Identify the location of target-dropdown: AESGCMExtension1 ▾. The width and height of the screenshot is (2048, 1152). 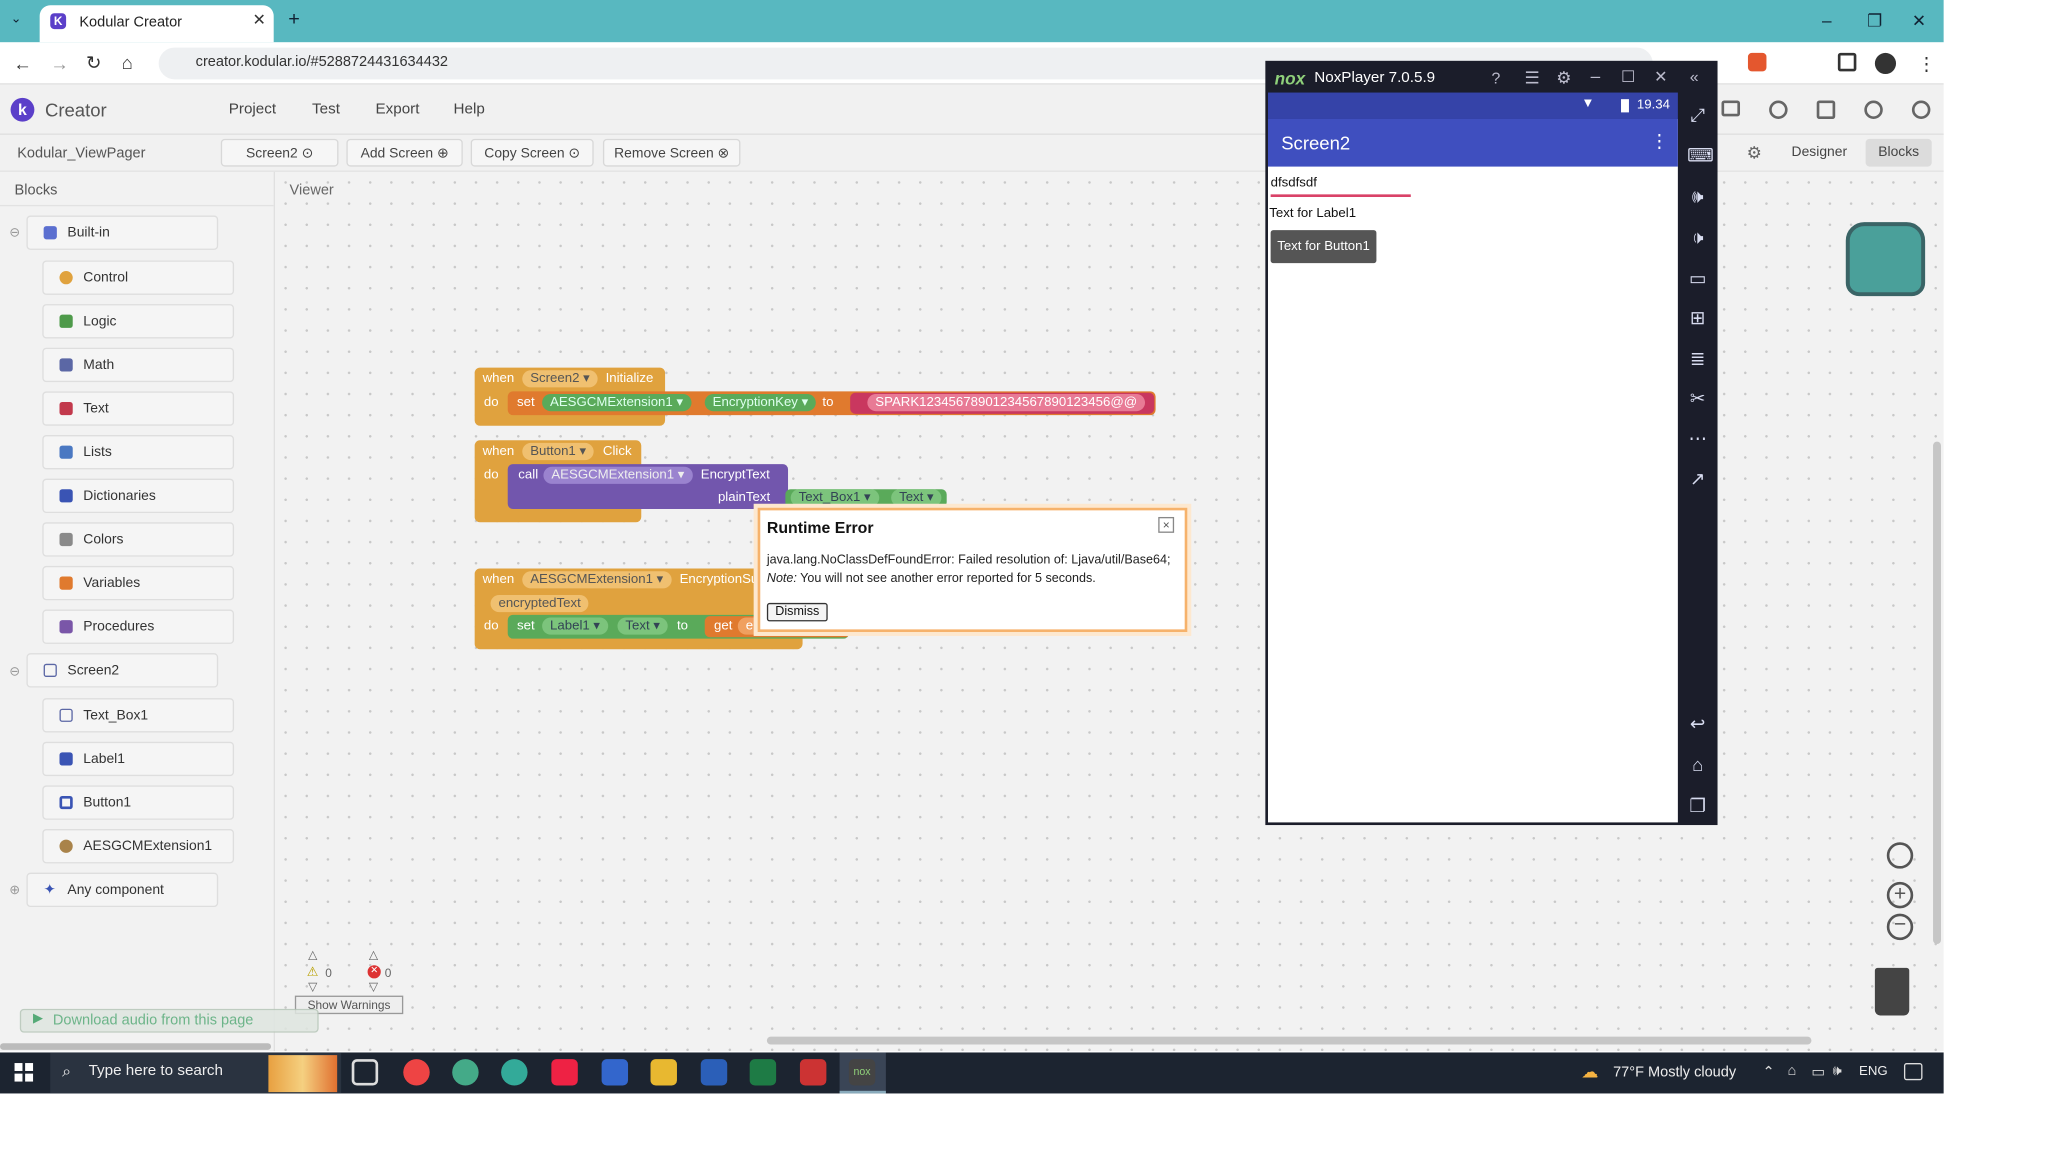
(617, 403).